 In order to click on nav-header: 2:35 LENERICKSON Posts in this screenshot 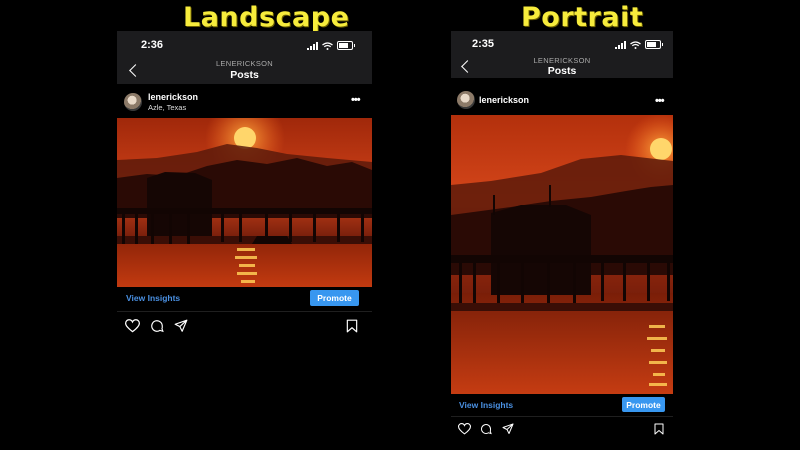, I will do `click(562, 54)`.